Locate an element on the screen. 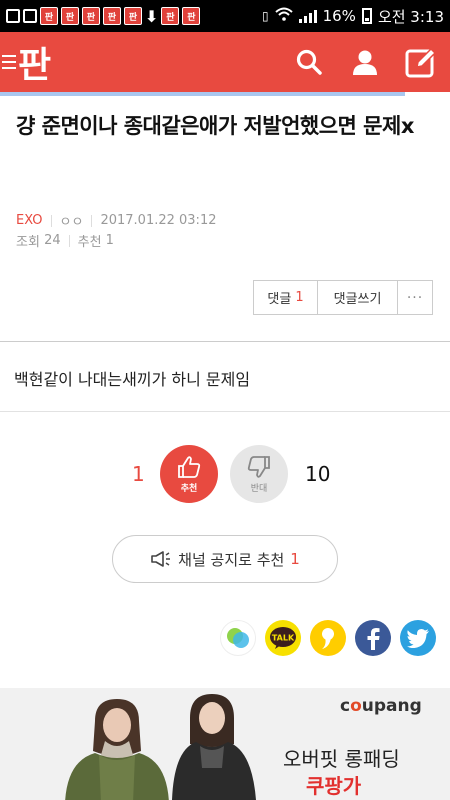 Image resolution: width=450 pixels, height=800 pixels. write-comment-button: 댓글쓰기 is located at coordinates (358, 297).